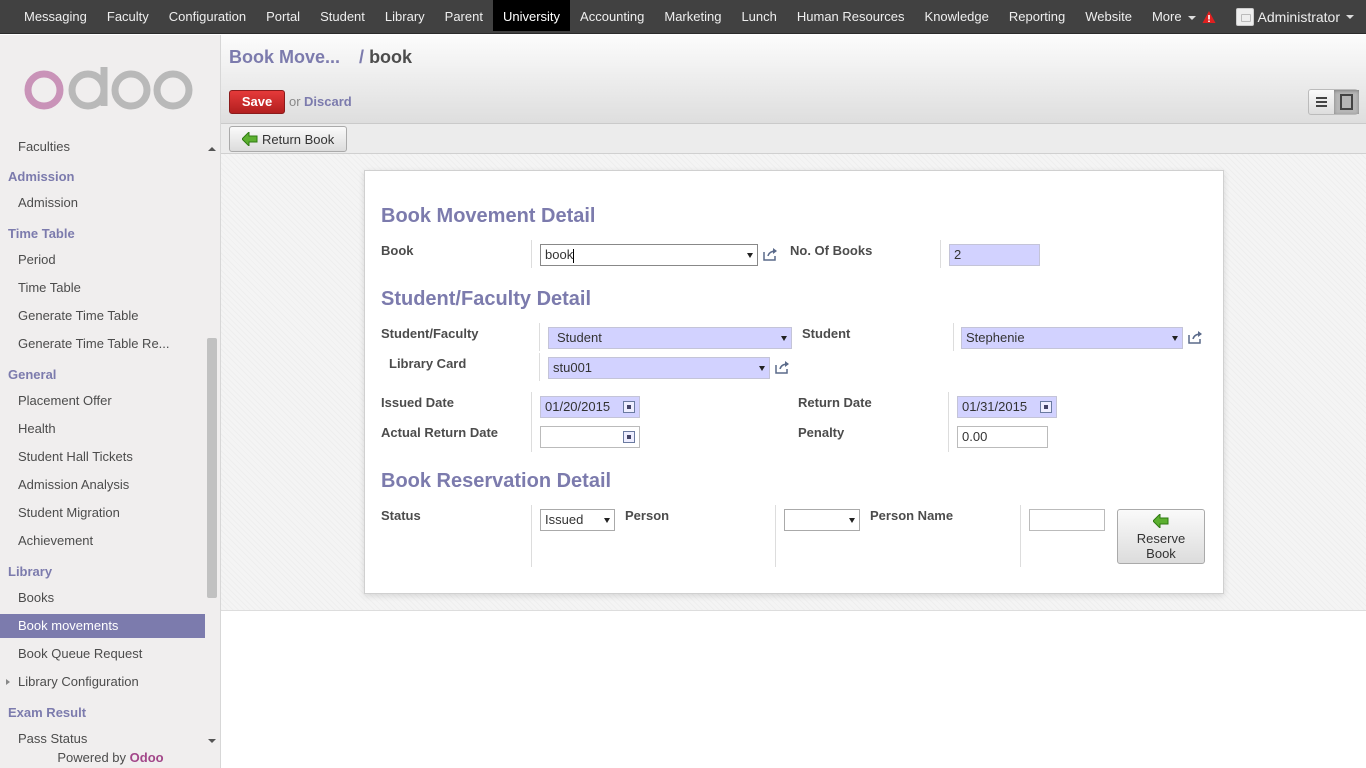 The width and height of the screenshot is (1366, 768). I want to click on sidebar-item-student-migration: Student Migration, so click(102, 513).